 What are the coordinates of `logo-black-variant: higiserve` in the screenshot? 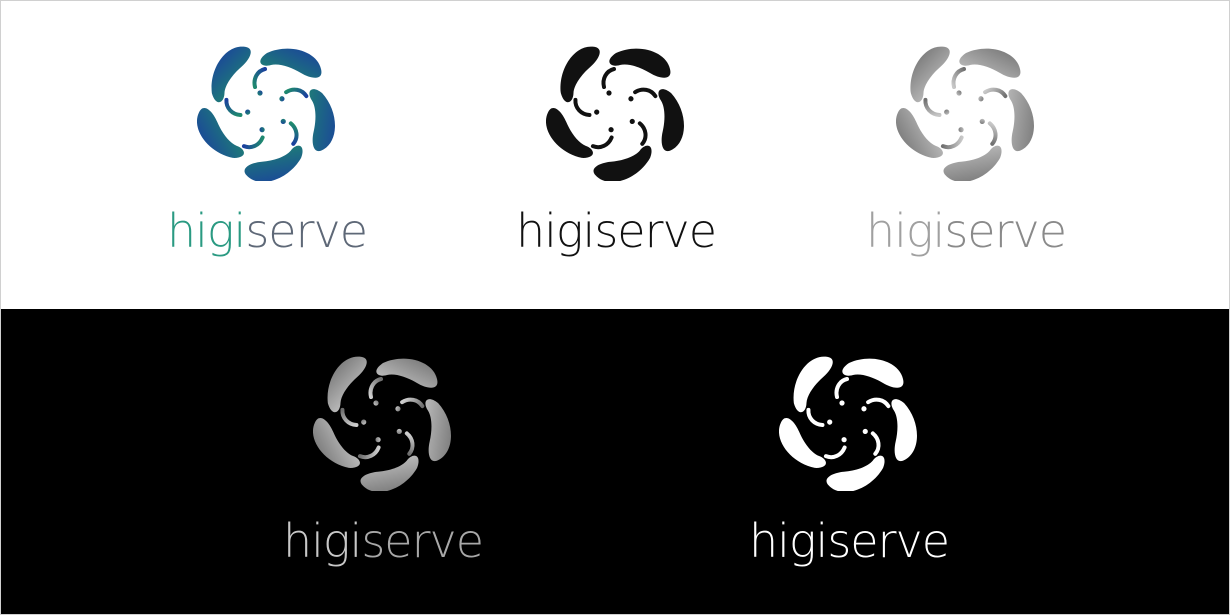 It's located at (616, 161).